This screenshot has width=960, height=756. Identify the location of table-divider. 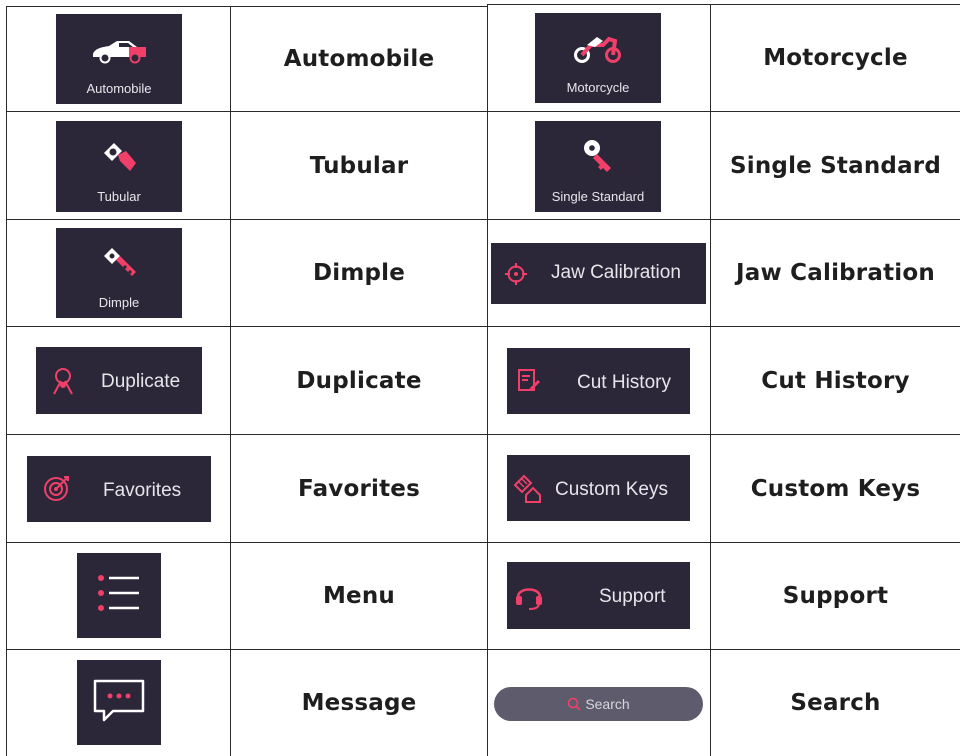
(487, 380).